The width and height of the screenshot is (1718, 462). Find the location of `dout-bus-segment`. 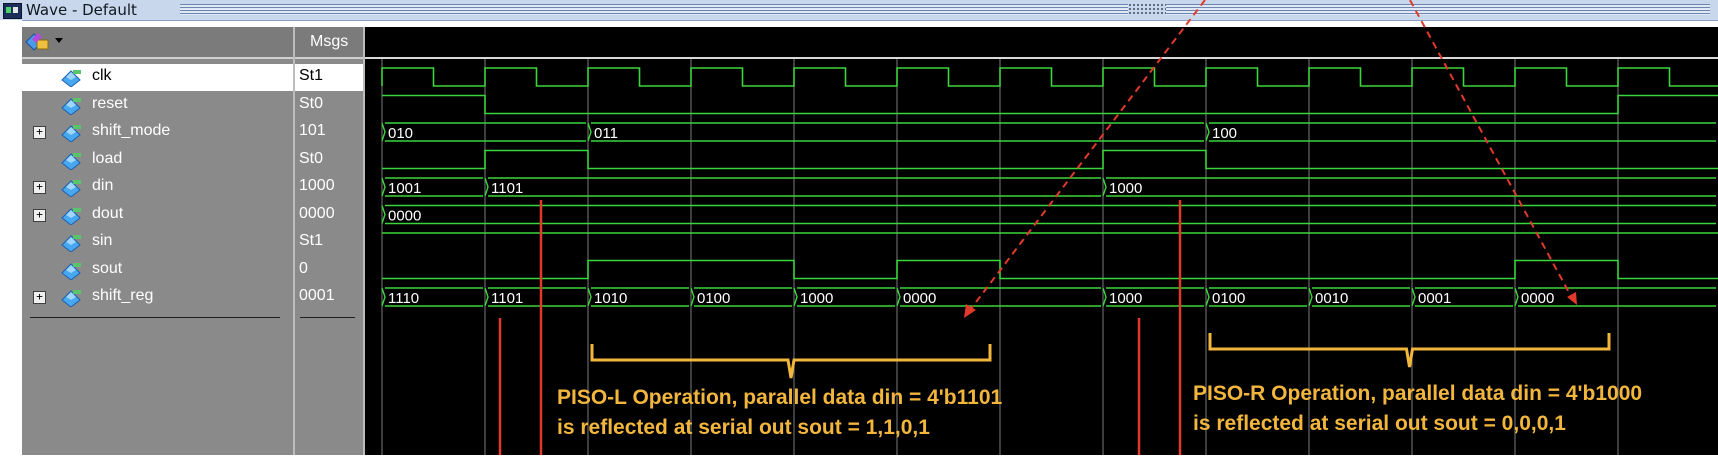

dout-bus-segment is located at coordinates (1048, 214).